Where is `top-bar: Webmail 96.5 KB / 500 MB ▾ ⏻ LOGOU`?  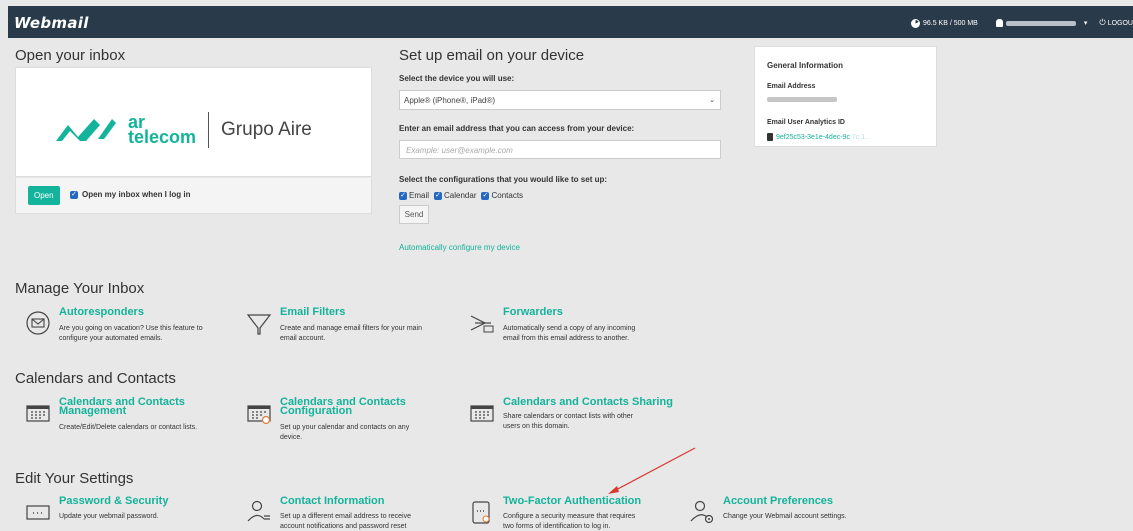 top-bar: Webmail 96.5 KB / 500 MB ▾ ⏻ LOGOU is located at coordinates (570, 22).